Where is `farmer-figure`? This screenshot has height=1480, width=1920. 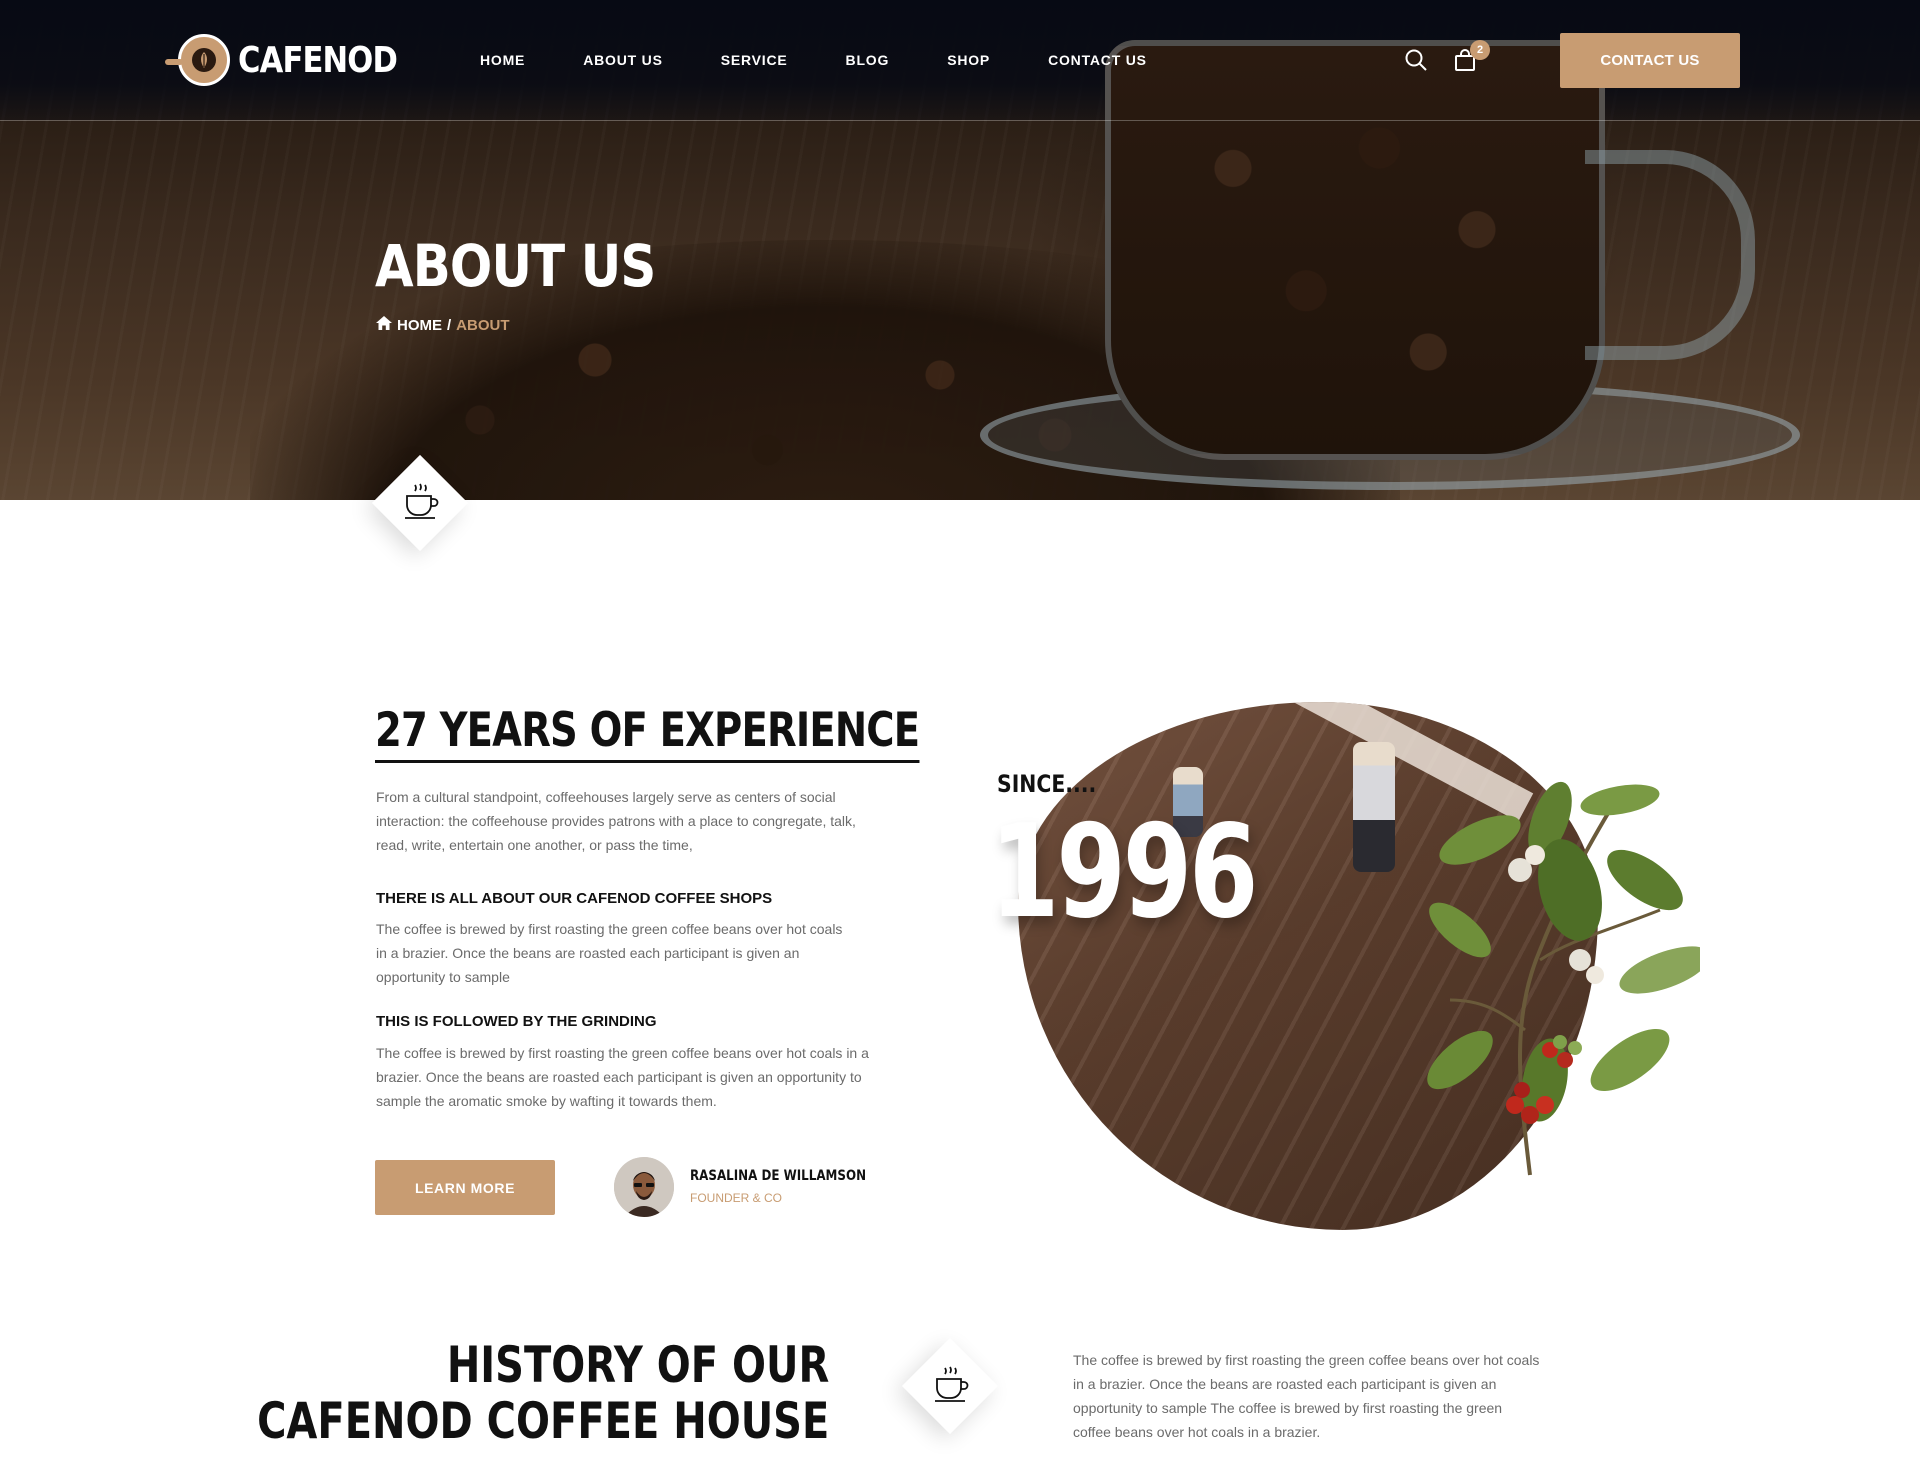
farmer-figure is located at coordinates (1374, 807).